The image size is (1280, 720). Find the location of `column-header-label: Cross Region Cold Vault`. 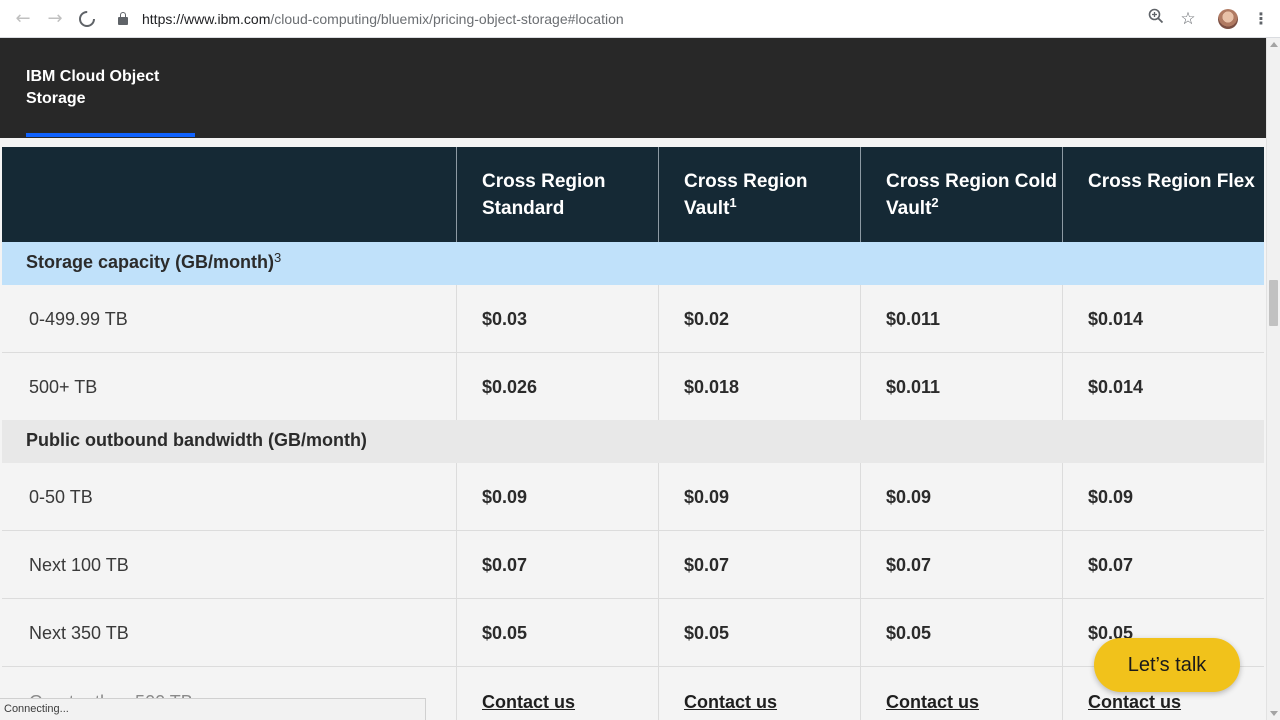

column-header-label: Cross Region Cold Vault is located at coordinates (972, 195).